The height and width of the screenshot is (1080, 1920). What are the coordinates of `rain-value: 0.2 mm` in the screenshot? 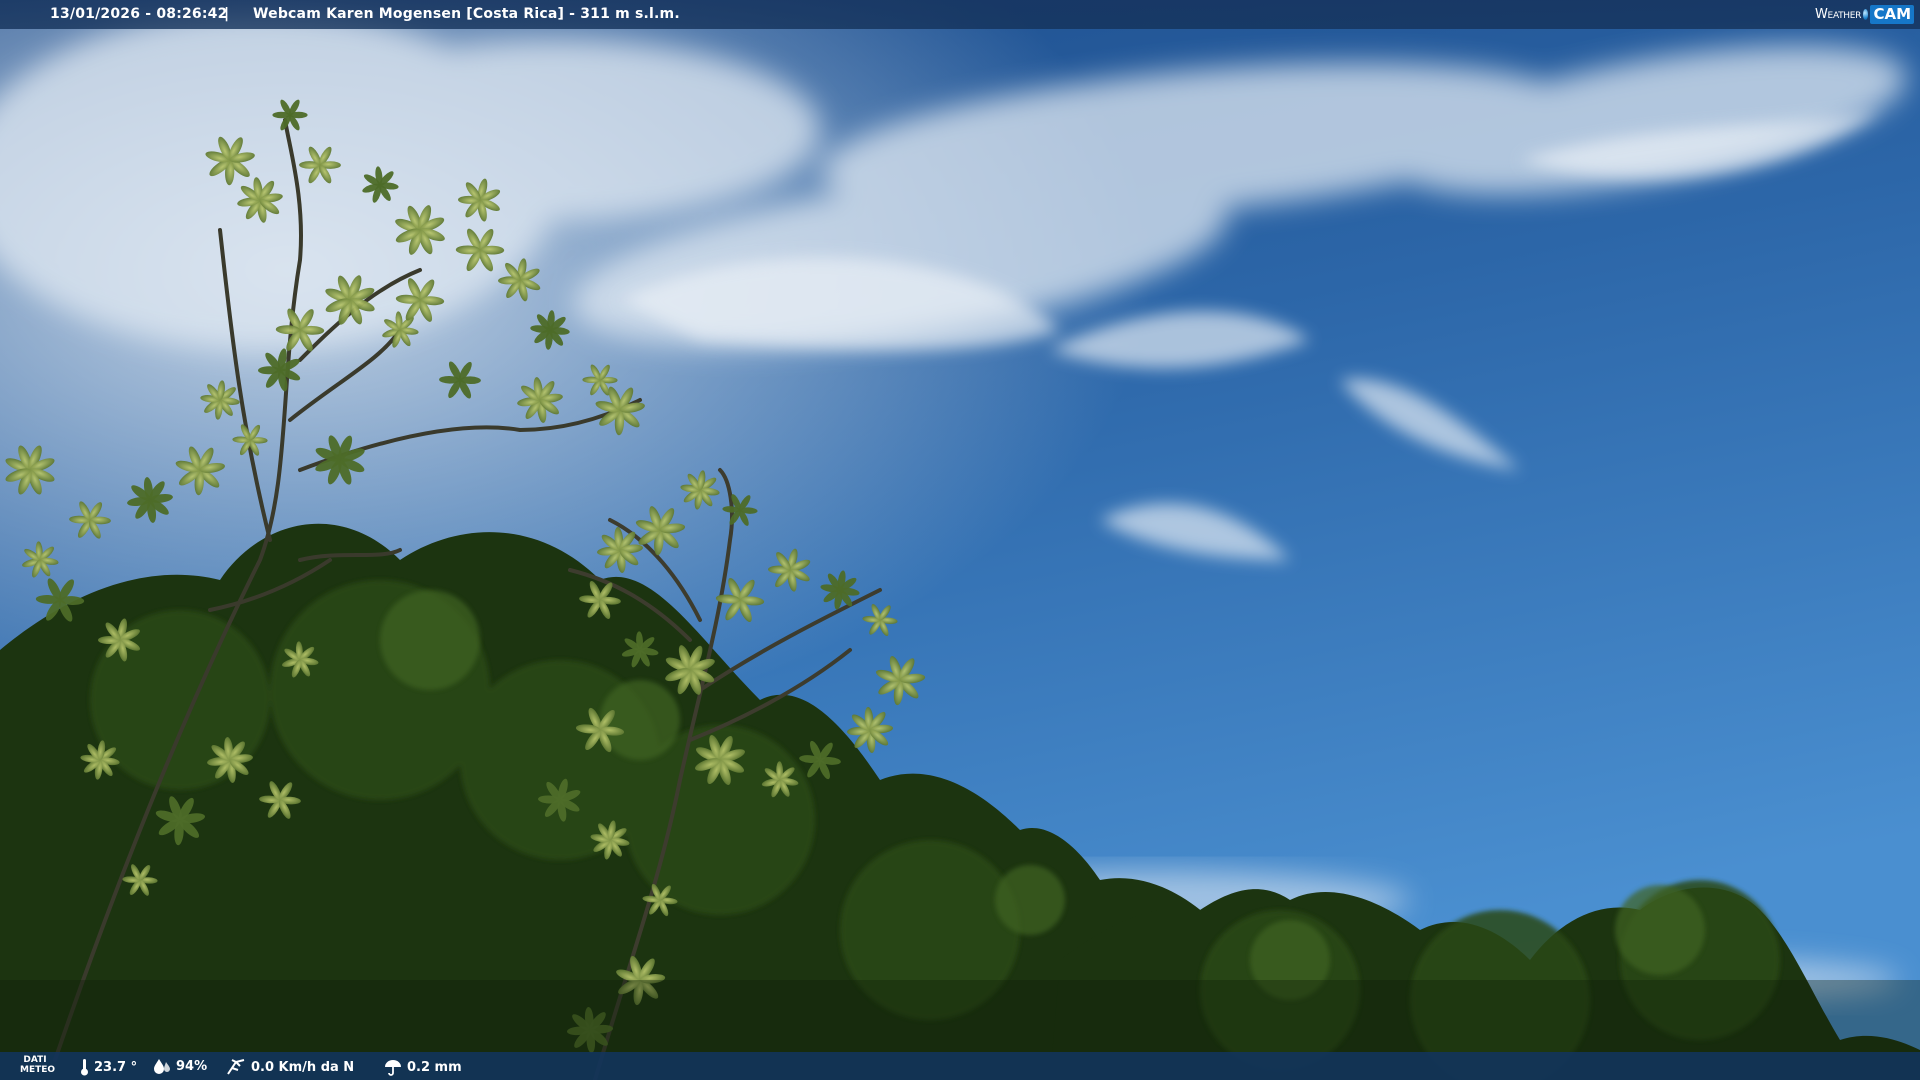 It's located at (434, 1067).